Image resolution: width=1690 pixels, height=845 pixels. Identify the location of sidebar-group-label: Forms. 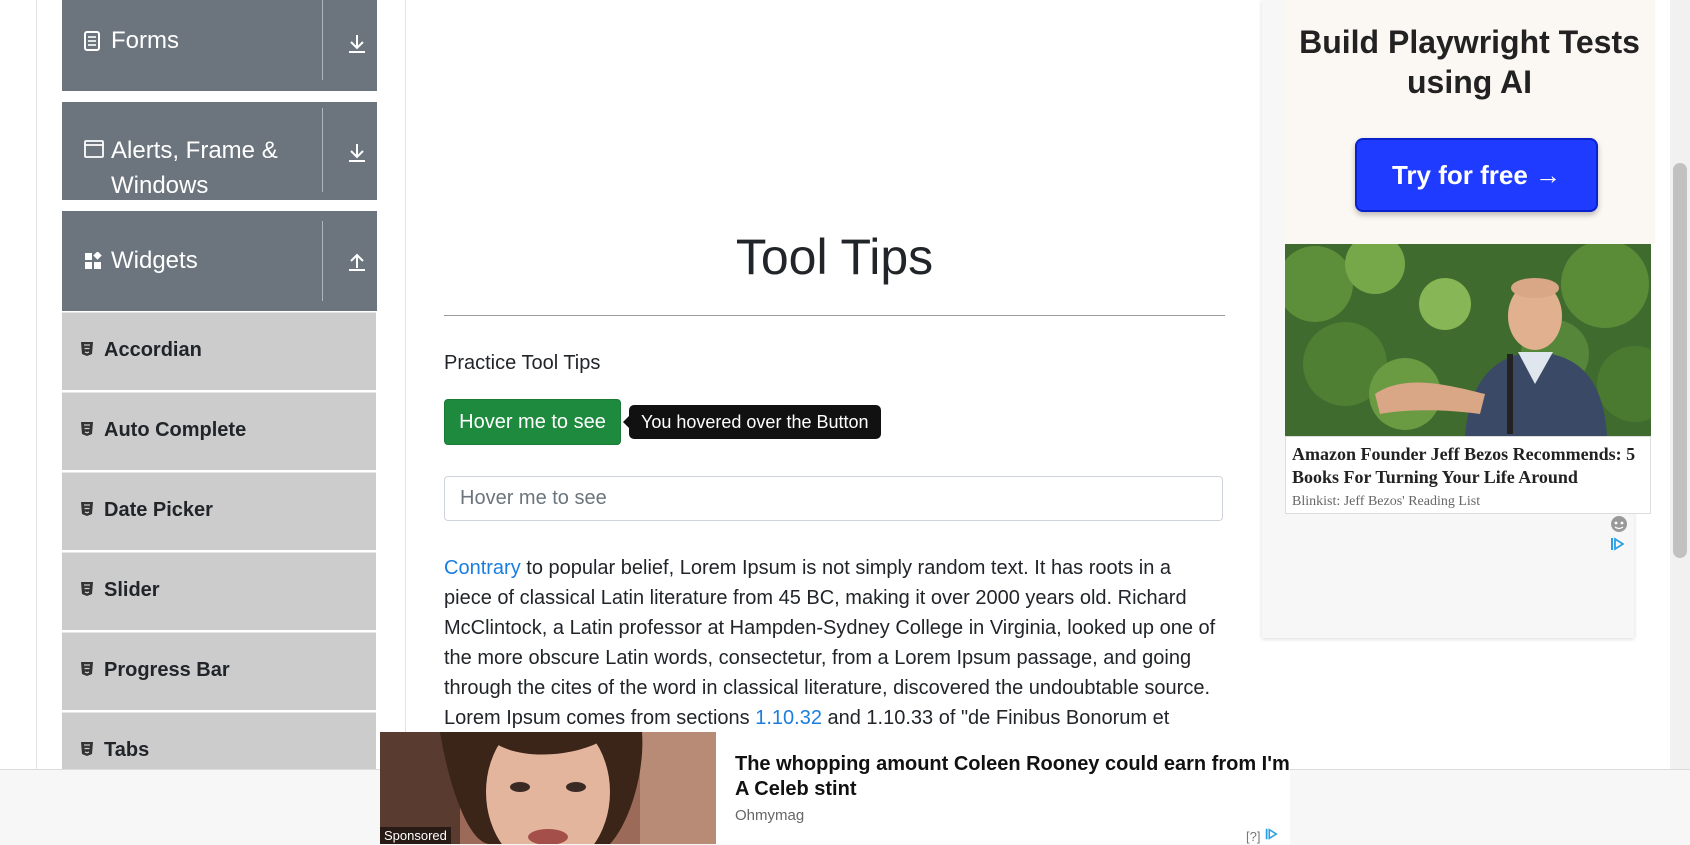
(145, 40).